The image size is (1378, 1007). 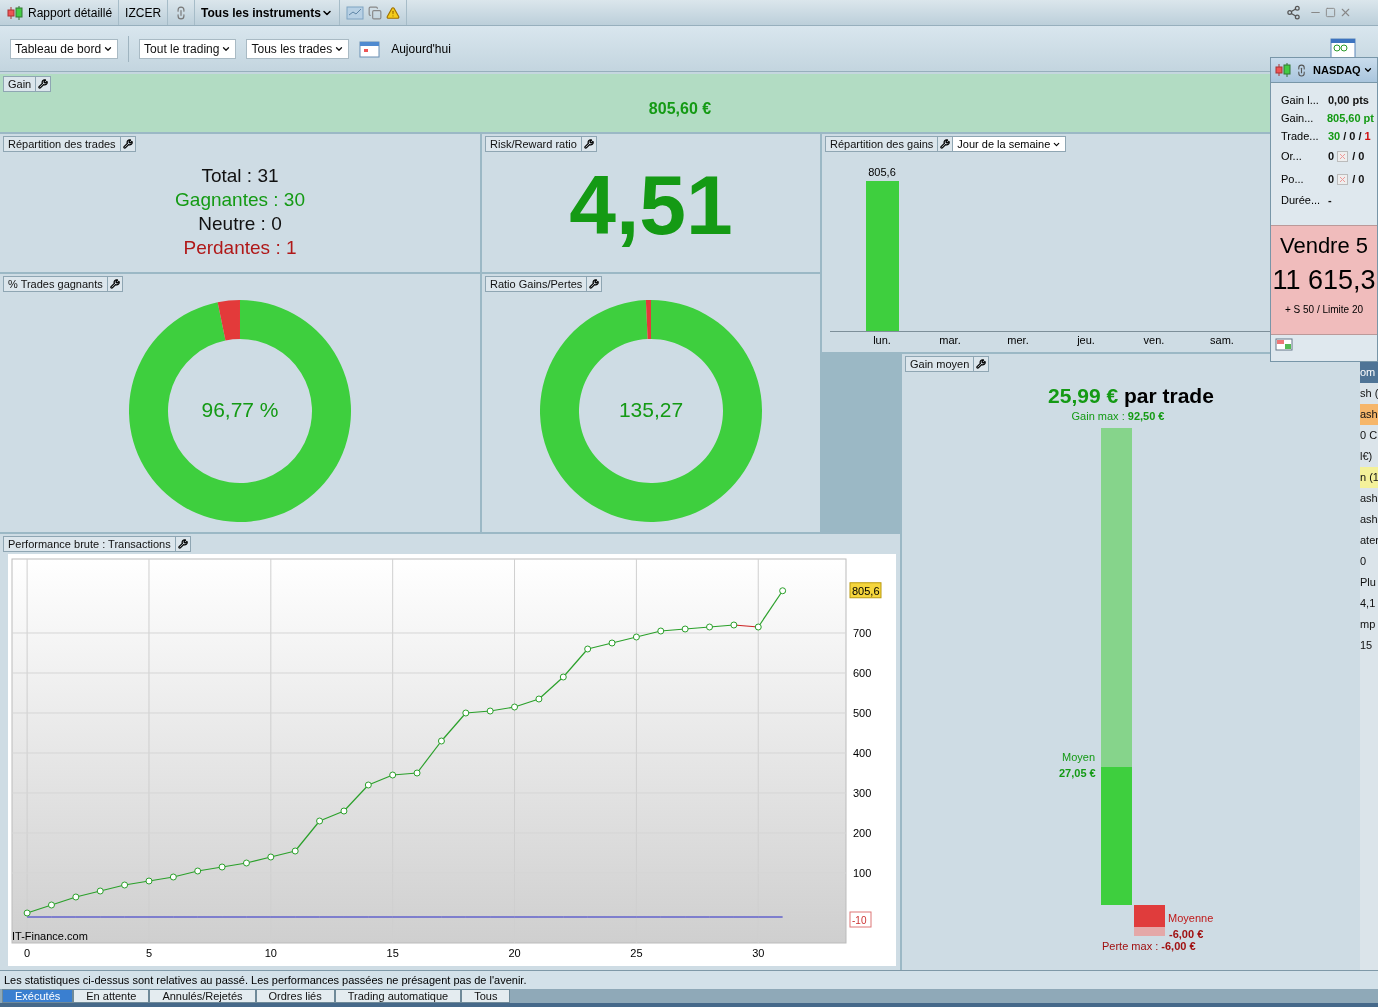 What do you see at coordinates (1331, 179) in the screenshot?
I see `stat-value: 0` at bounding box center [1331, 179].